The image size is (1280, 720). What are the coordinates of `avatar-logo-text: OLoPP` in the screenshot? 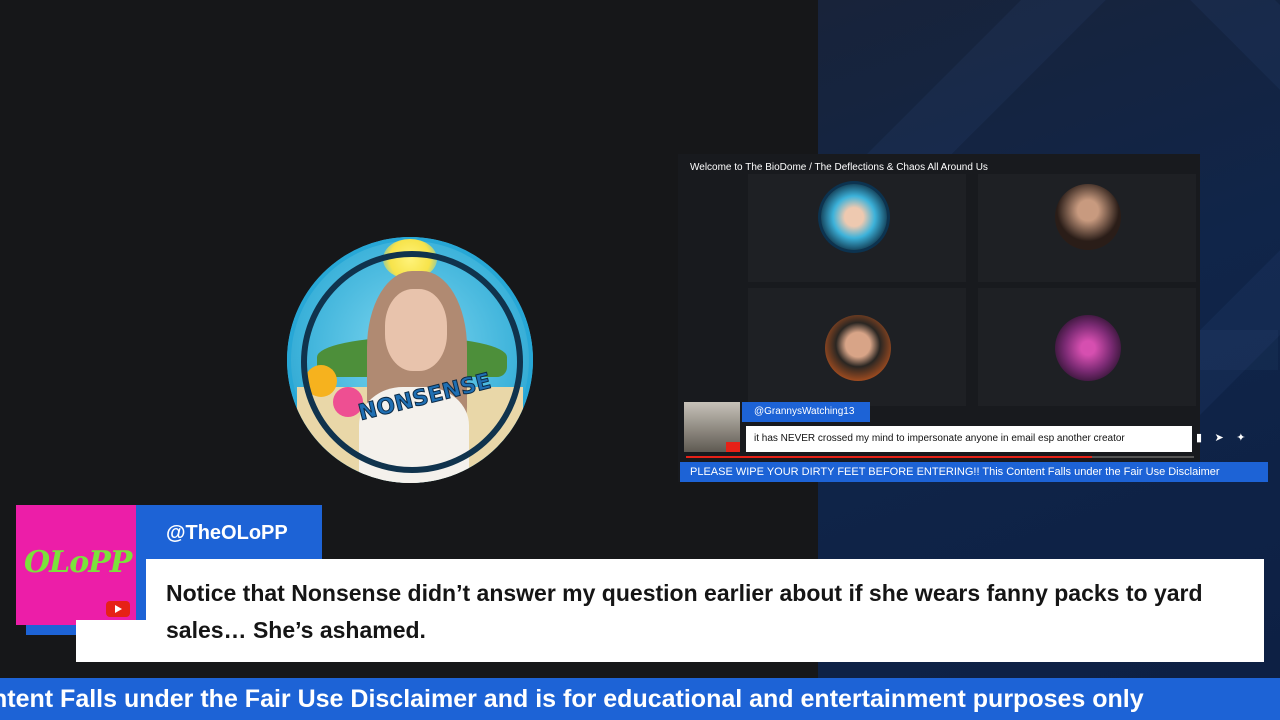 It's located at (78, 562).